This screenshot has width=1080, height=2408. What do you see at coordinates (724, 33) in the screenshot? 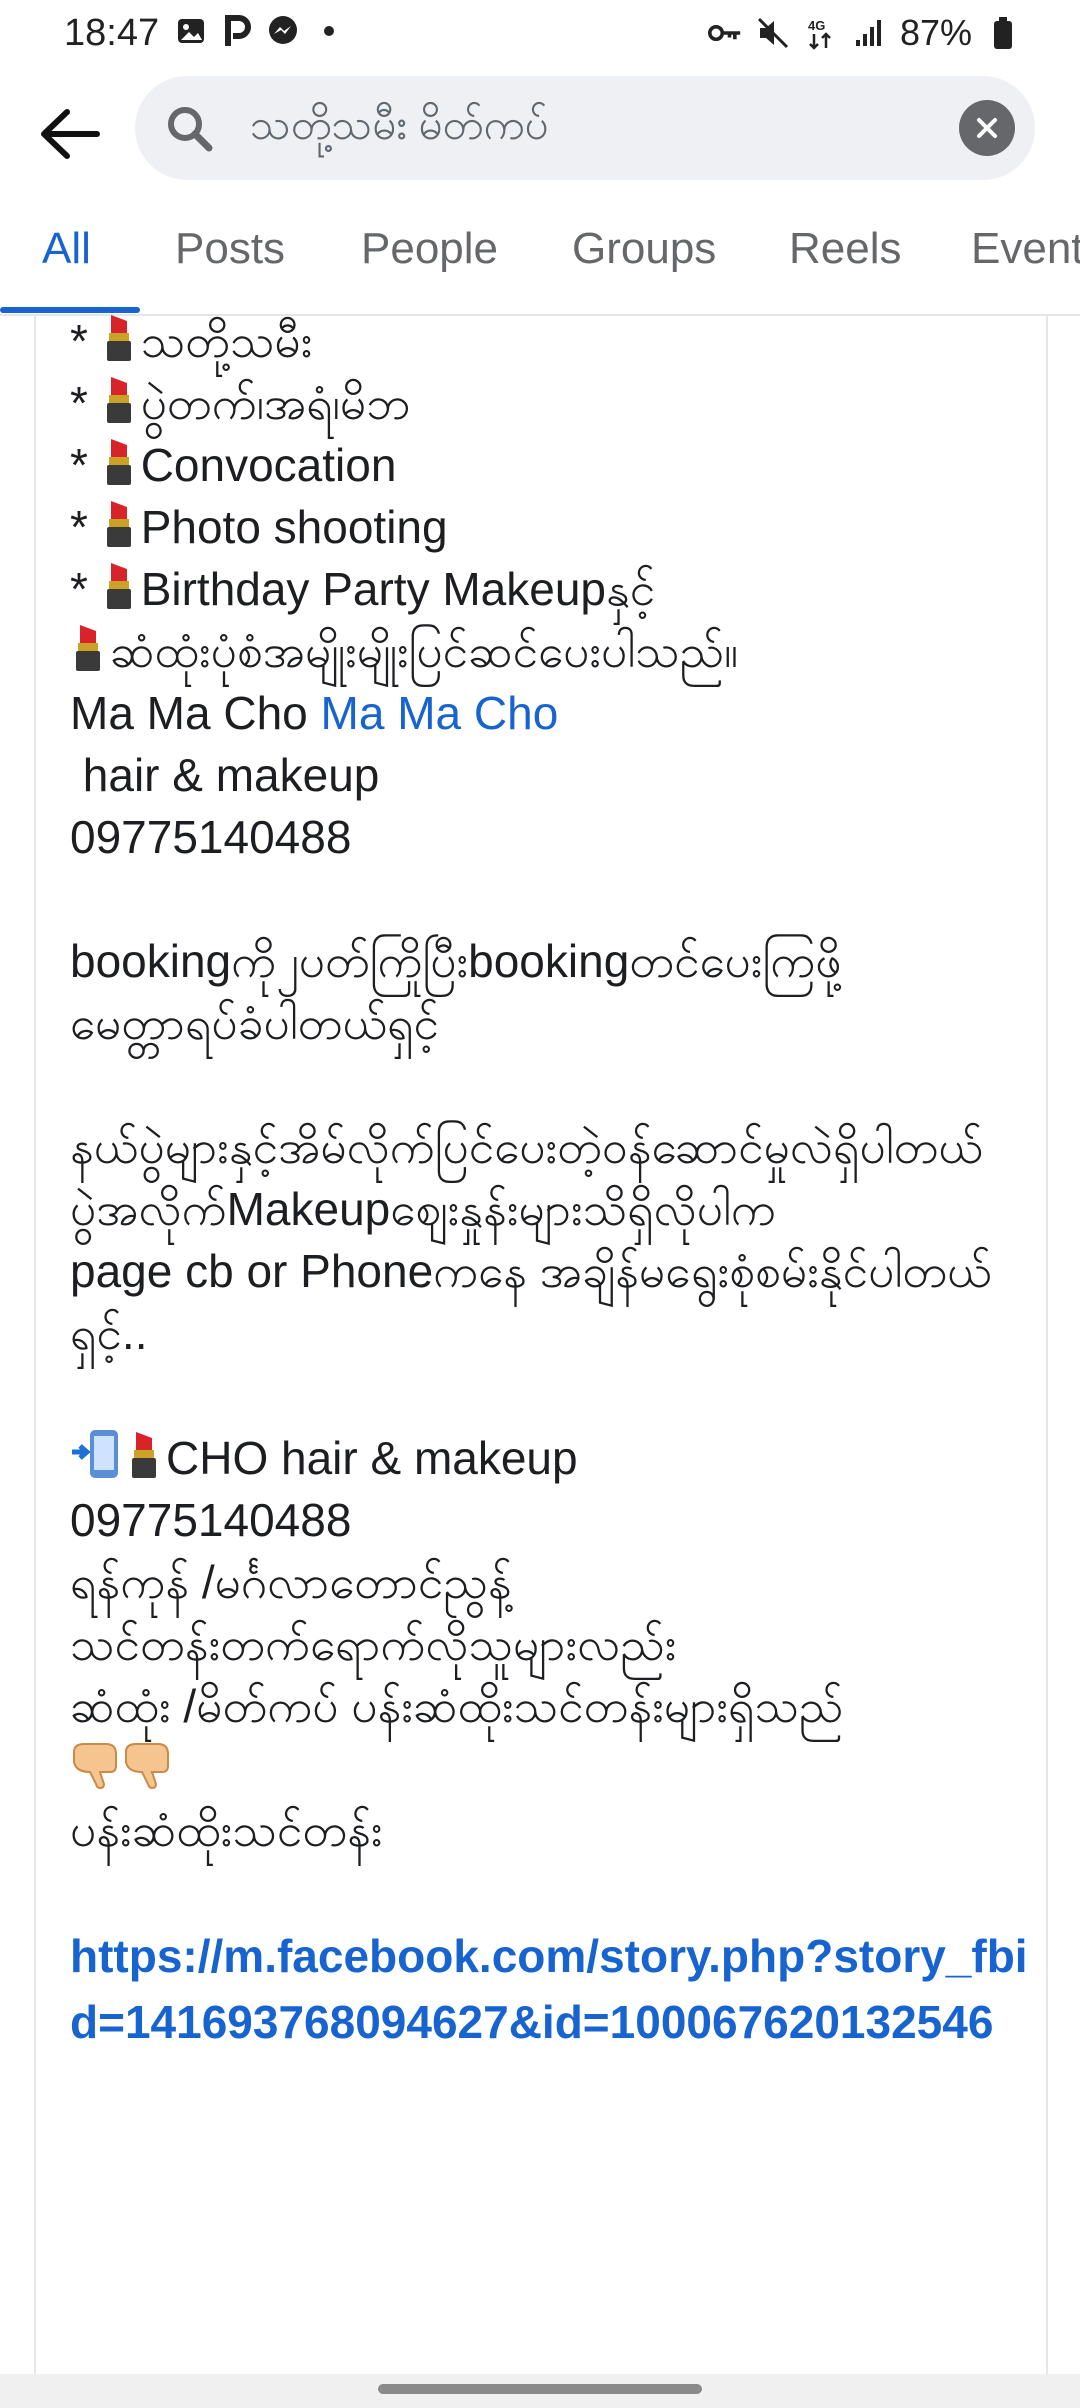
I see `key-icon` at bounding box center [724, 33].